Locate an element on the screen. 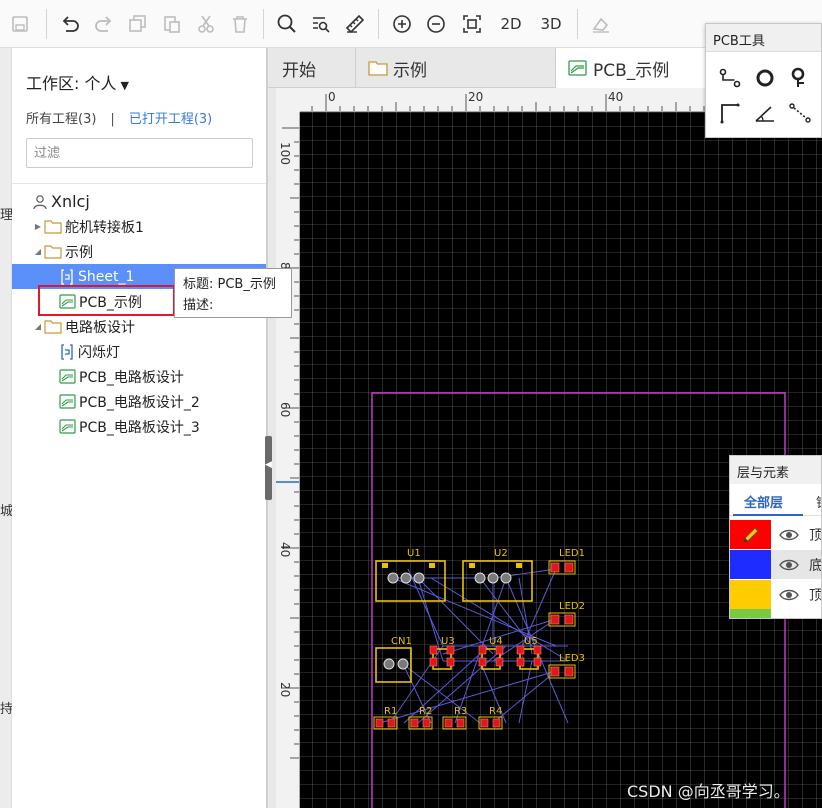 This screenshot has height=808, width=822. tree-item-schematic: 闪烁灯 is located at coordinates (139, 351).